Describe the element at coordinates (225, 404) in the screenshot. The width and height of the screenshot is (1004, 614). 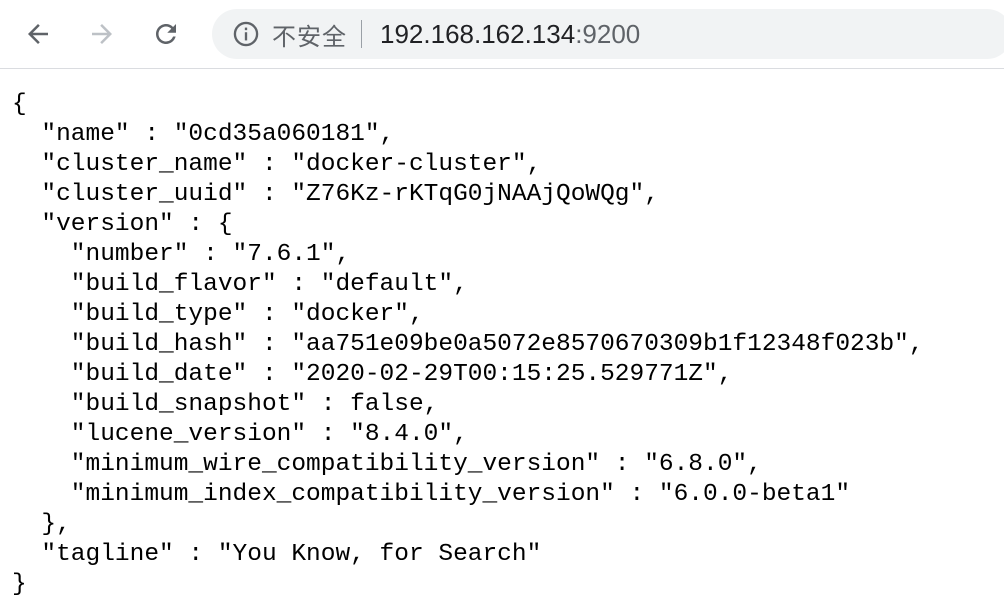
I see `json-line: "build_snapshot" : false,` at that location.